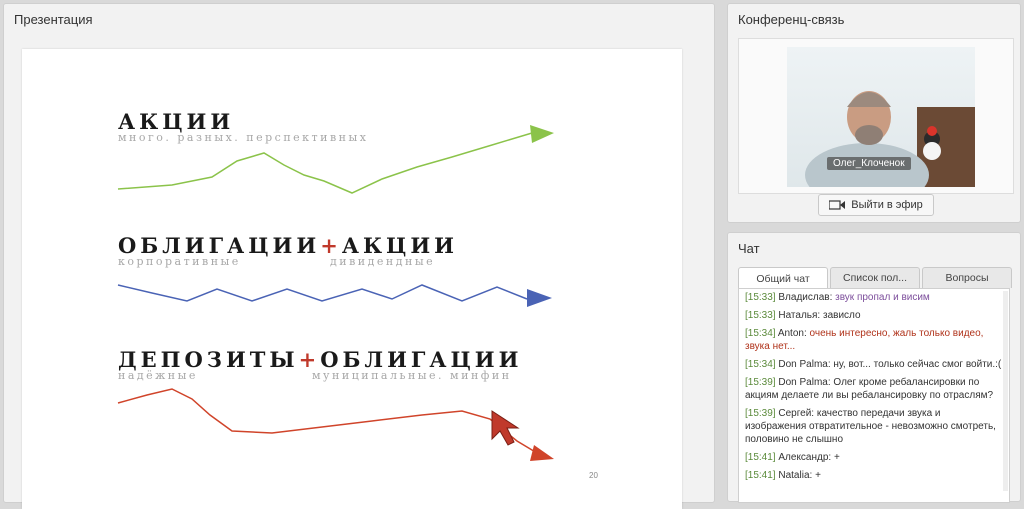 Image resolution: width=1024 pixels, height=509 pixels. I want to click on participant-name-tag: Олег_Клоченок, so click(869, 163).